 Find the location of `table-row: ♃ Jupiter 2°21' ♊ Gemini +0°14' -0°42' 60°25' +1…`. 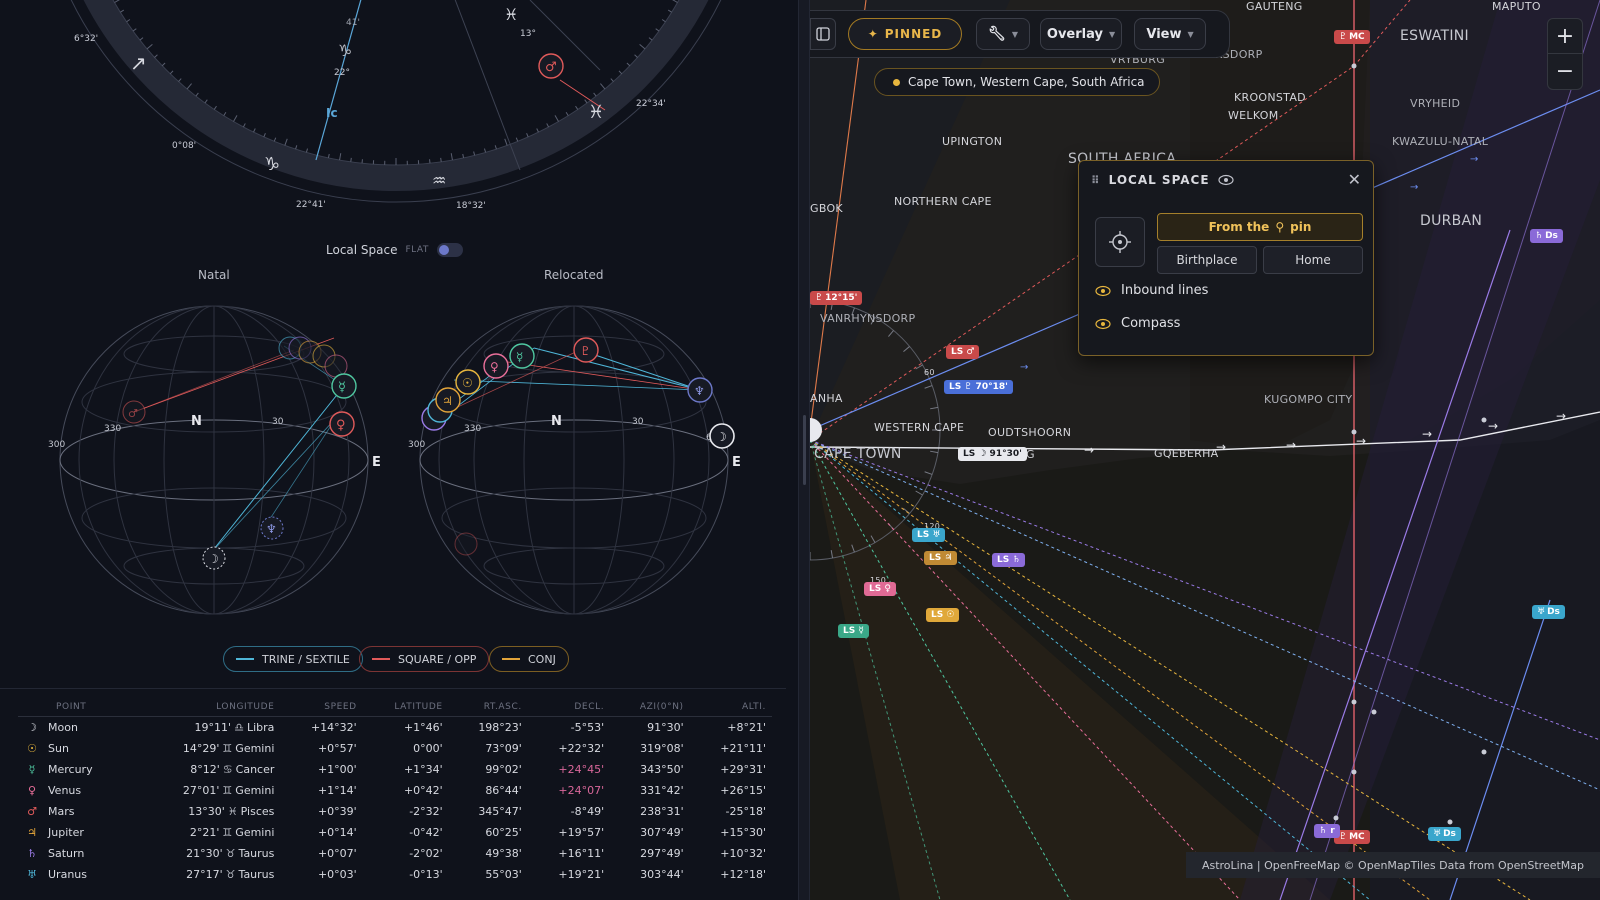

table-row: ♃ Jupiter 2°21' ♊ Gemini +0°14' -0°42' 60°25' +1… is located at coordinates (395, 832).